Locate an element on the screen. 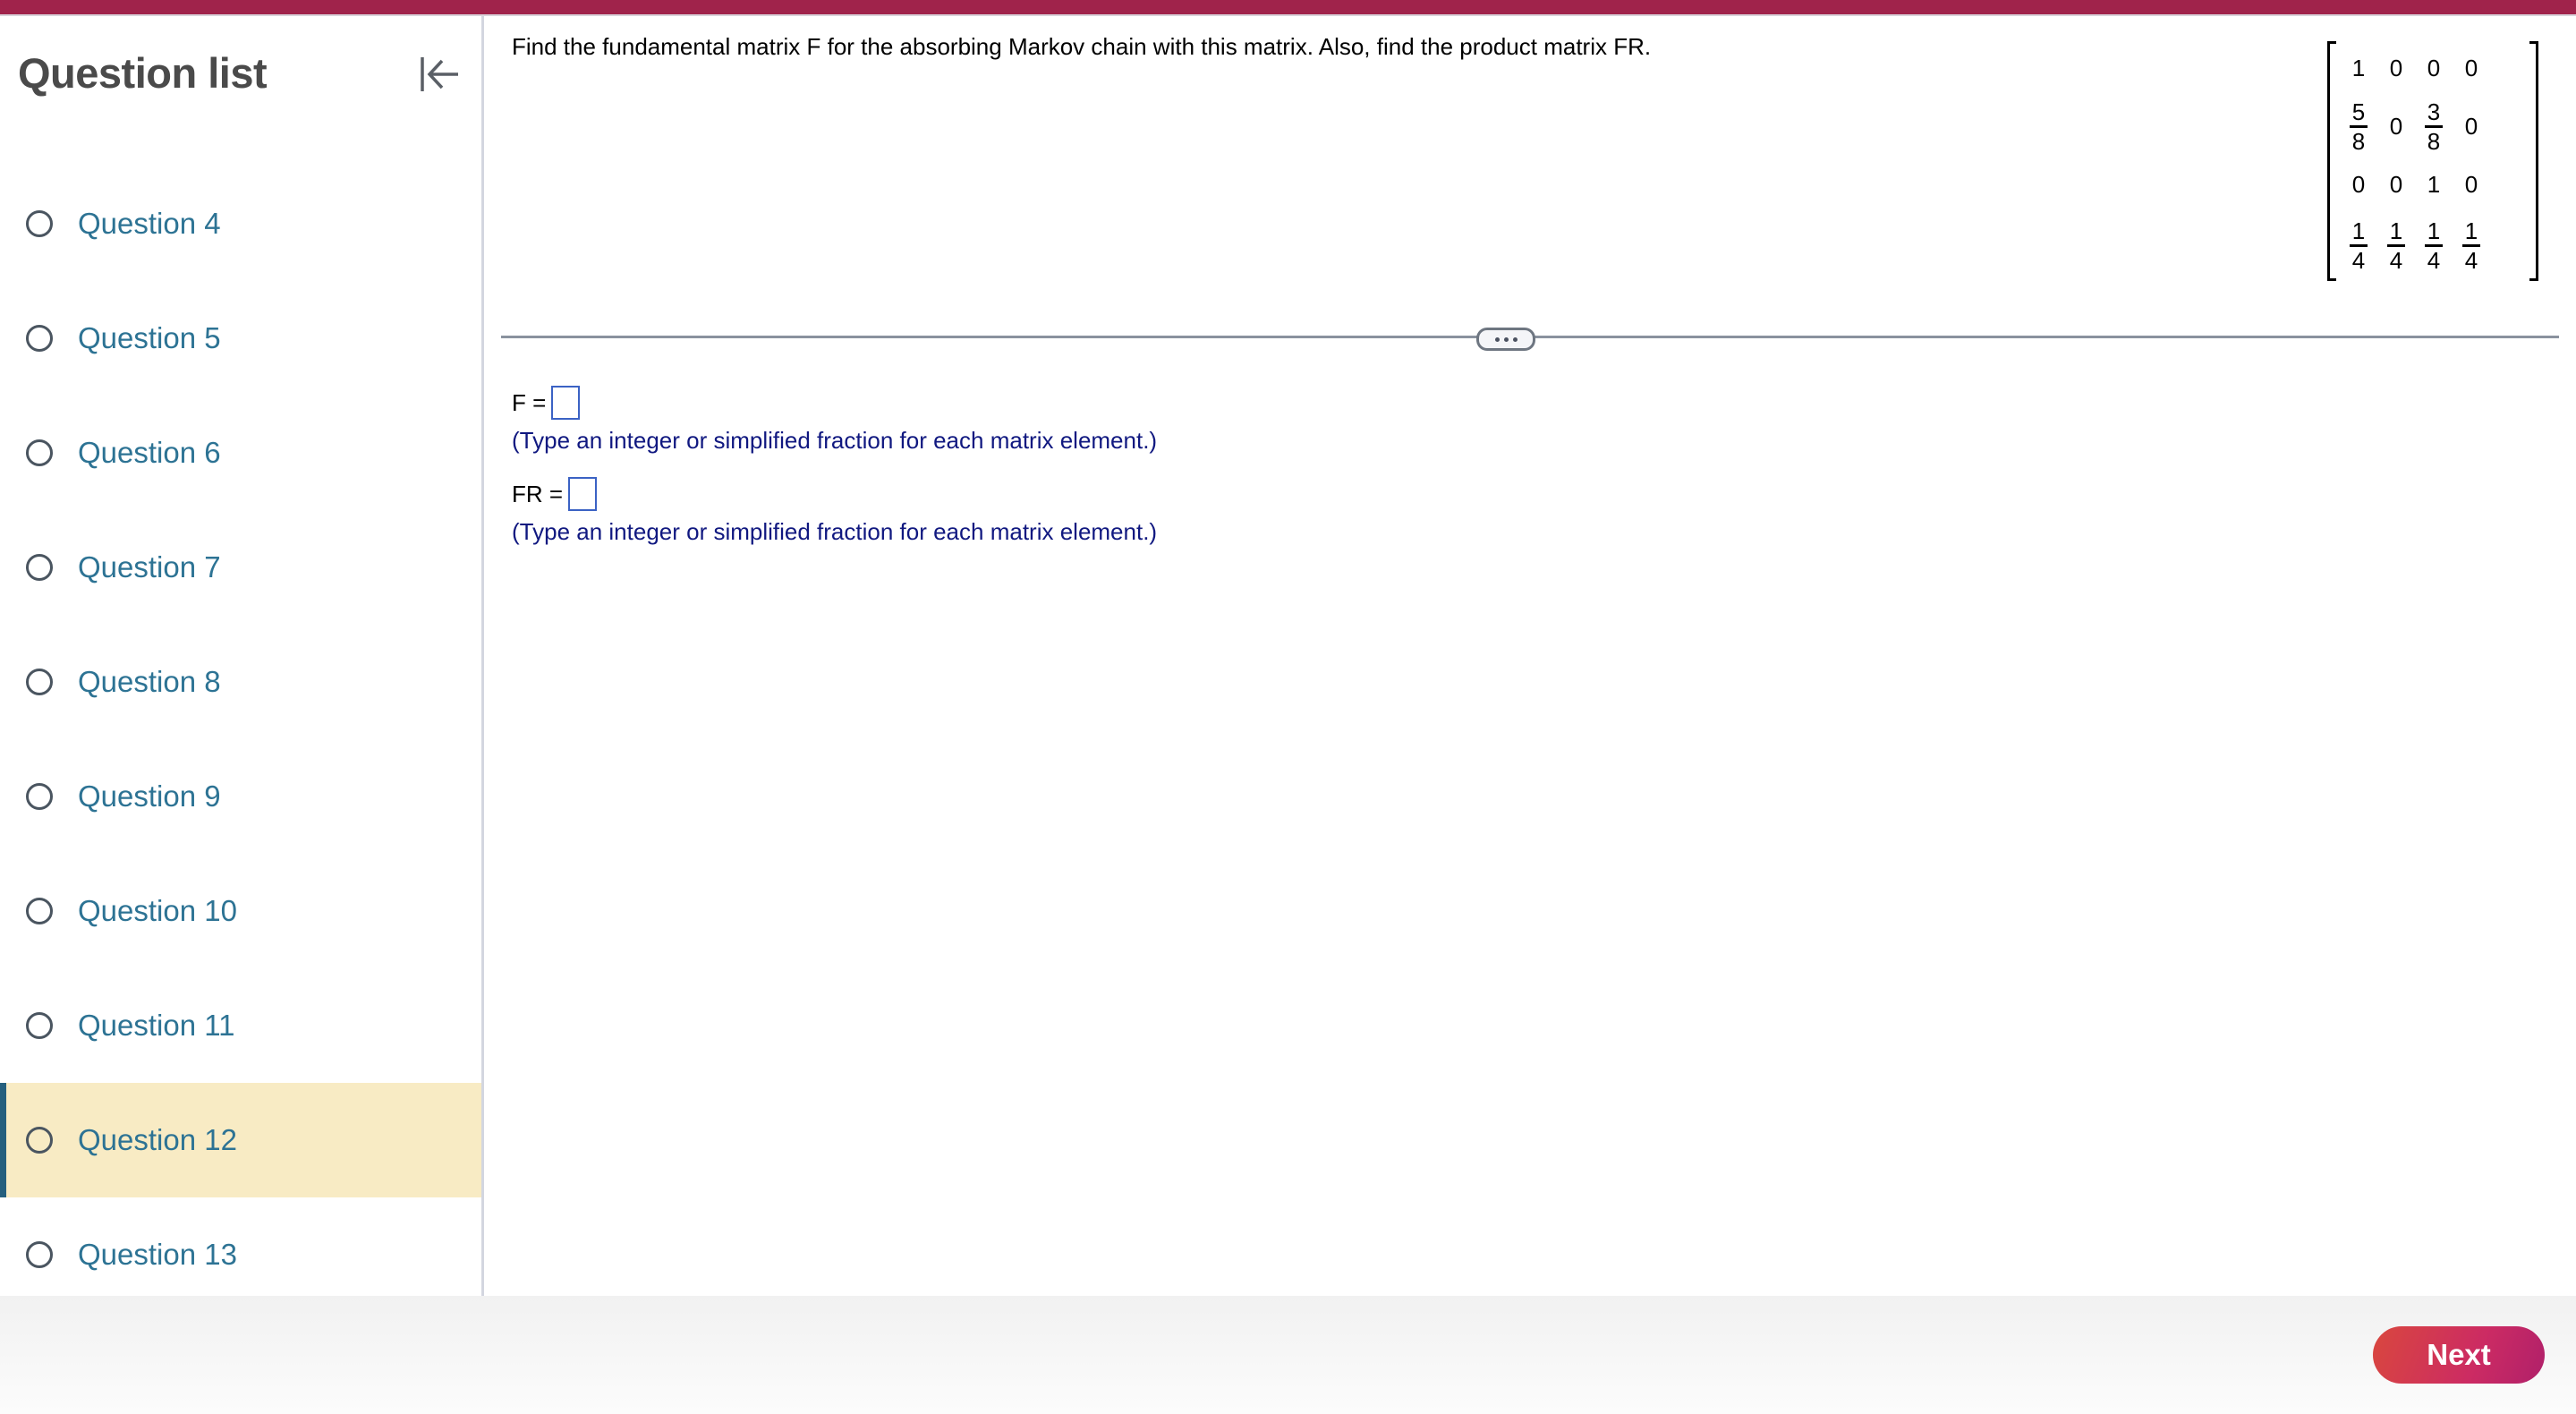 The width and height of the screenshot is (2576, 1414). question-list-item-label: Question 6 is located at coordinates (149, 452).